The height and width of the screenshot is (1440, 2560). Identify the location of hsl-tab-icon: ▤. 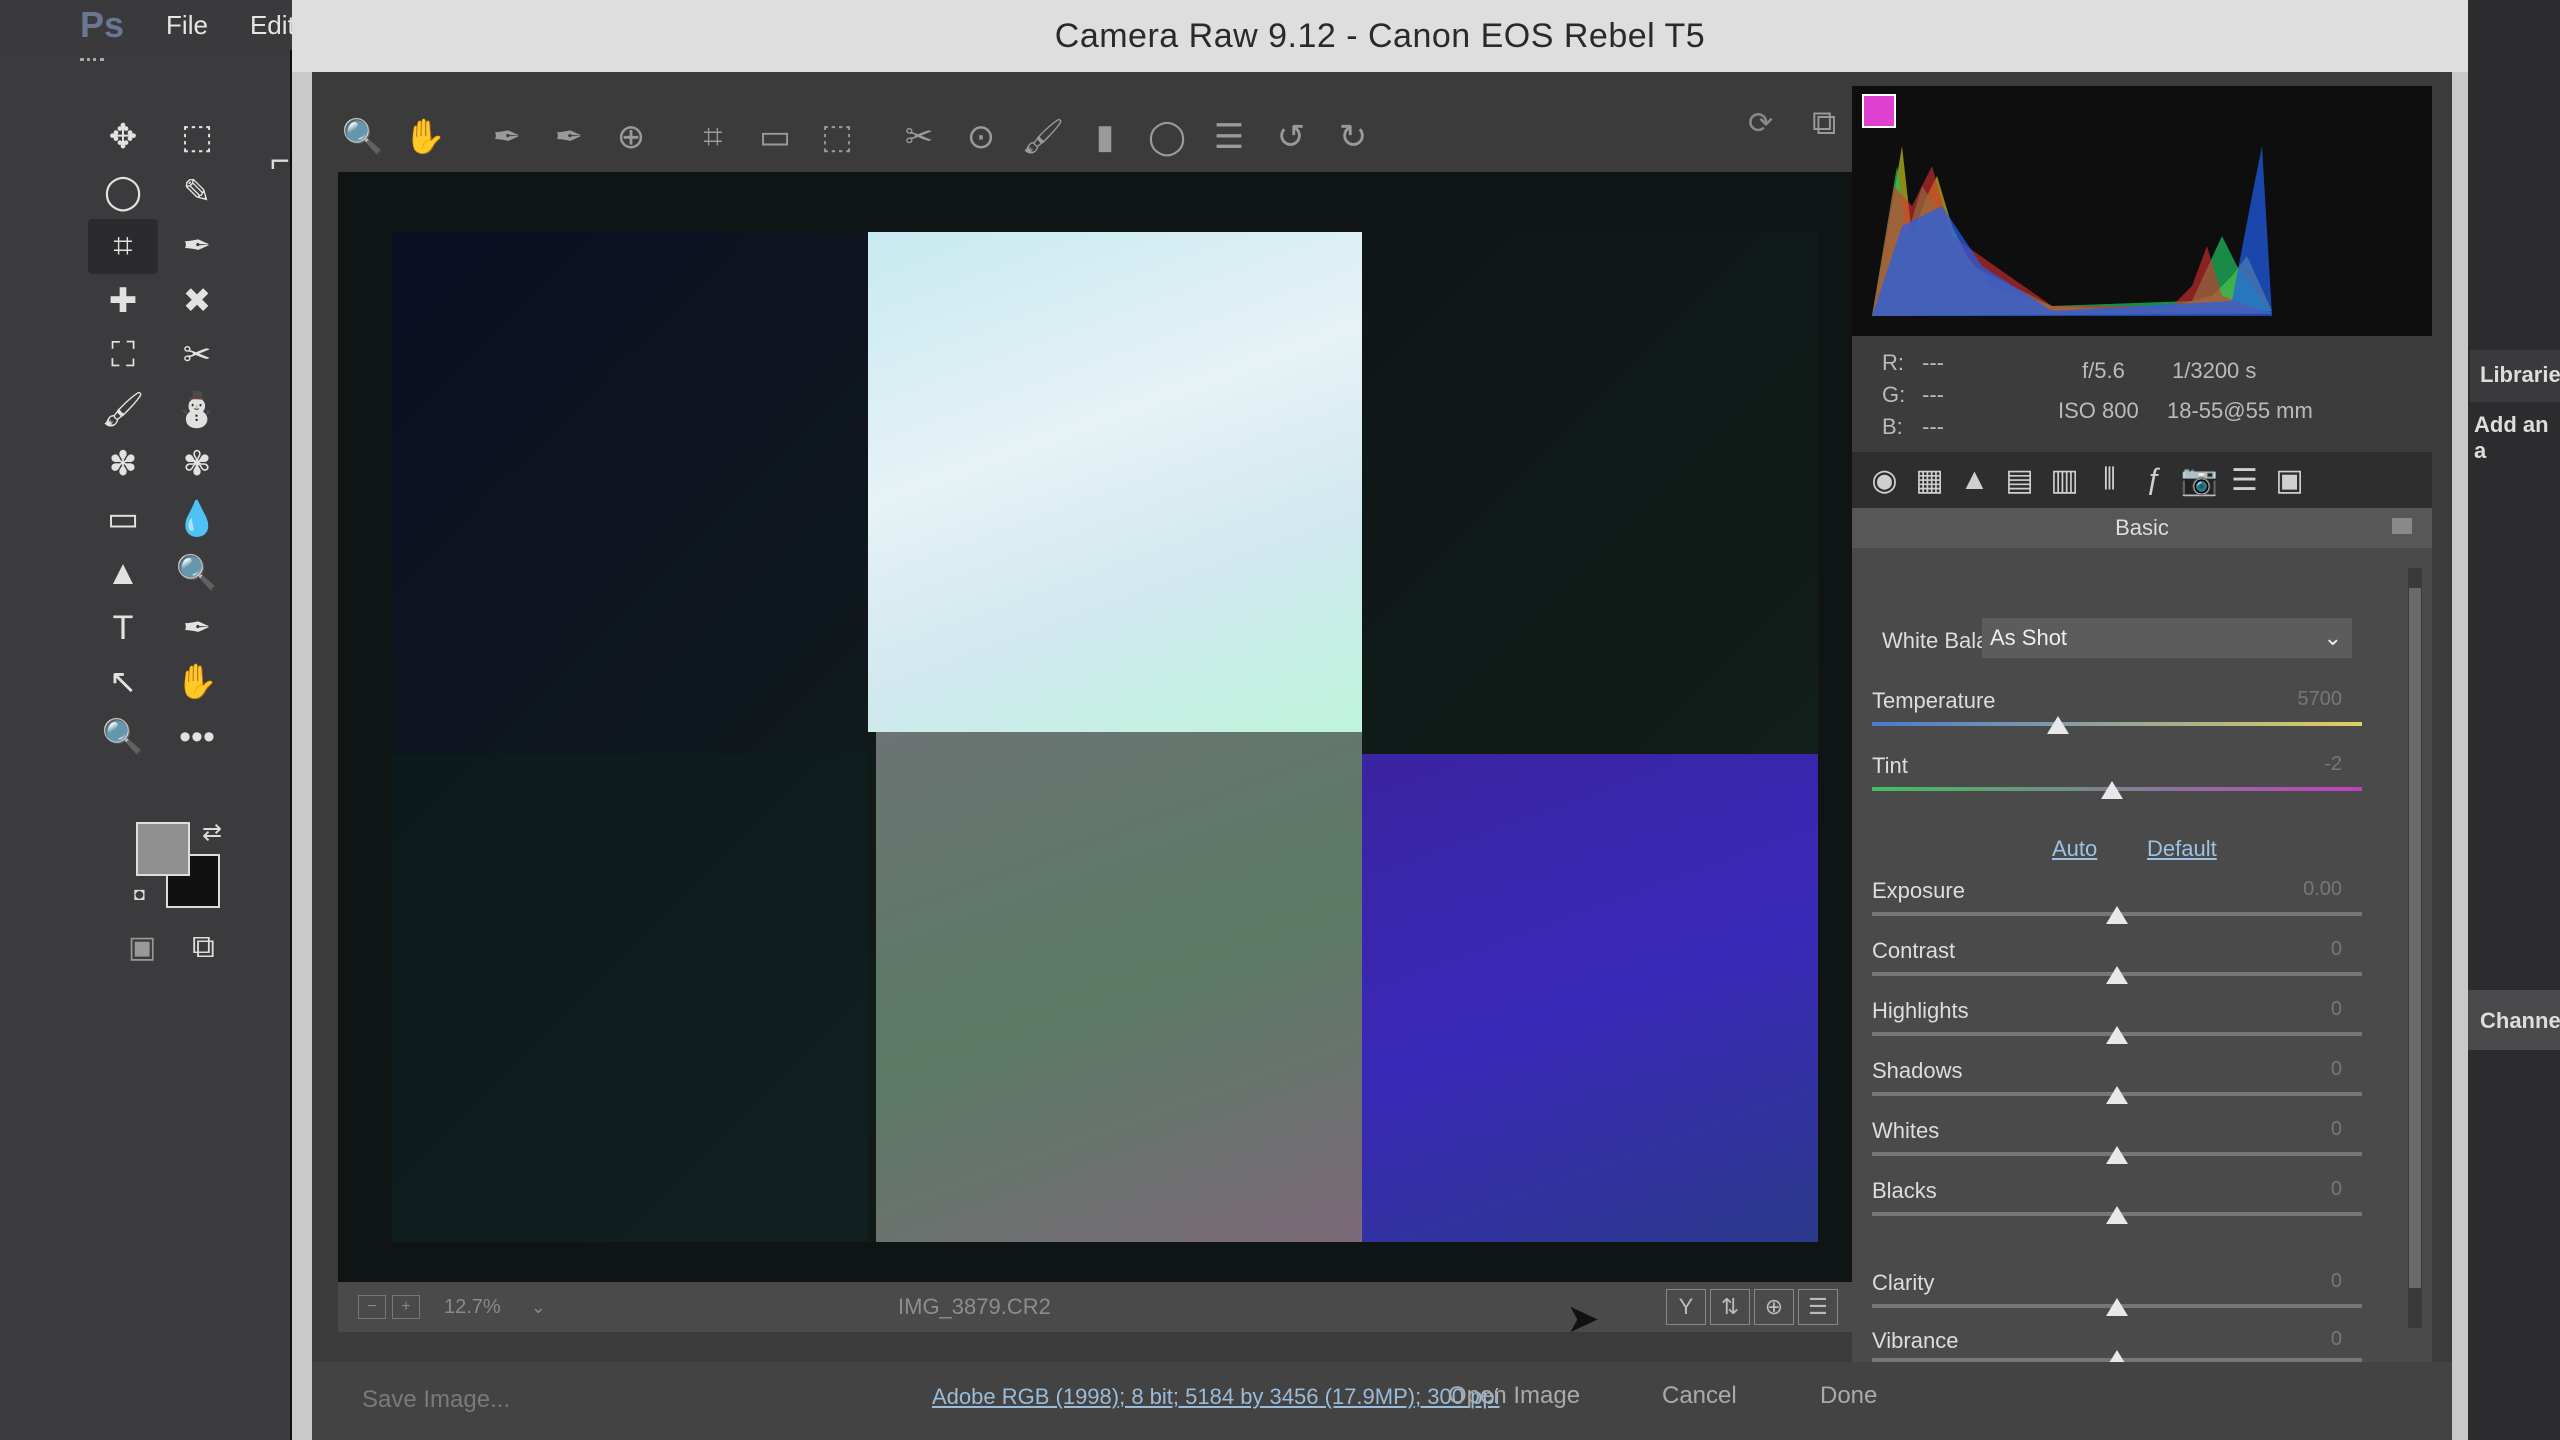
(2019, 480).